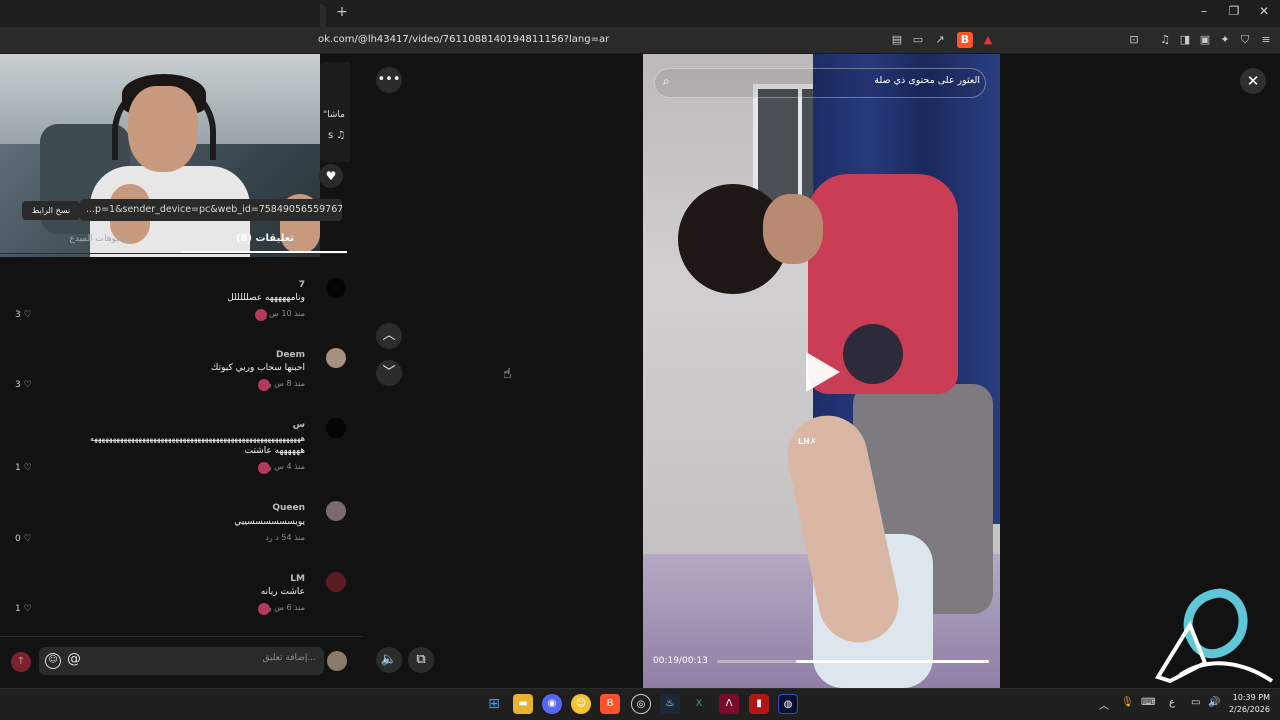 The height and width of the screenshot is (720, 1280). Describe the element at coordinates (284, 466) in the screenshot. I see `comment-meta: منذ 4 س رد` at that location.